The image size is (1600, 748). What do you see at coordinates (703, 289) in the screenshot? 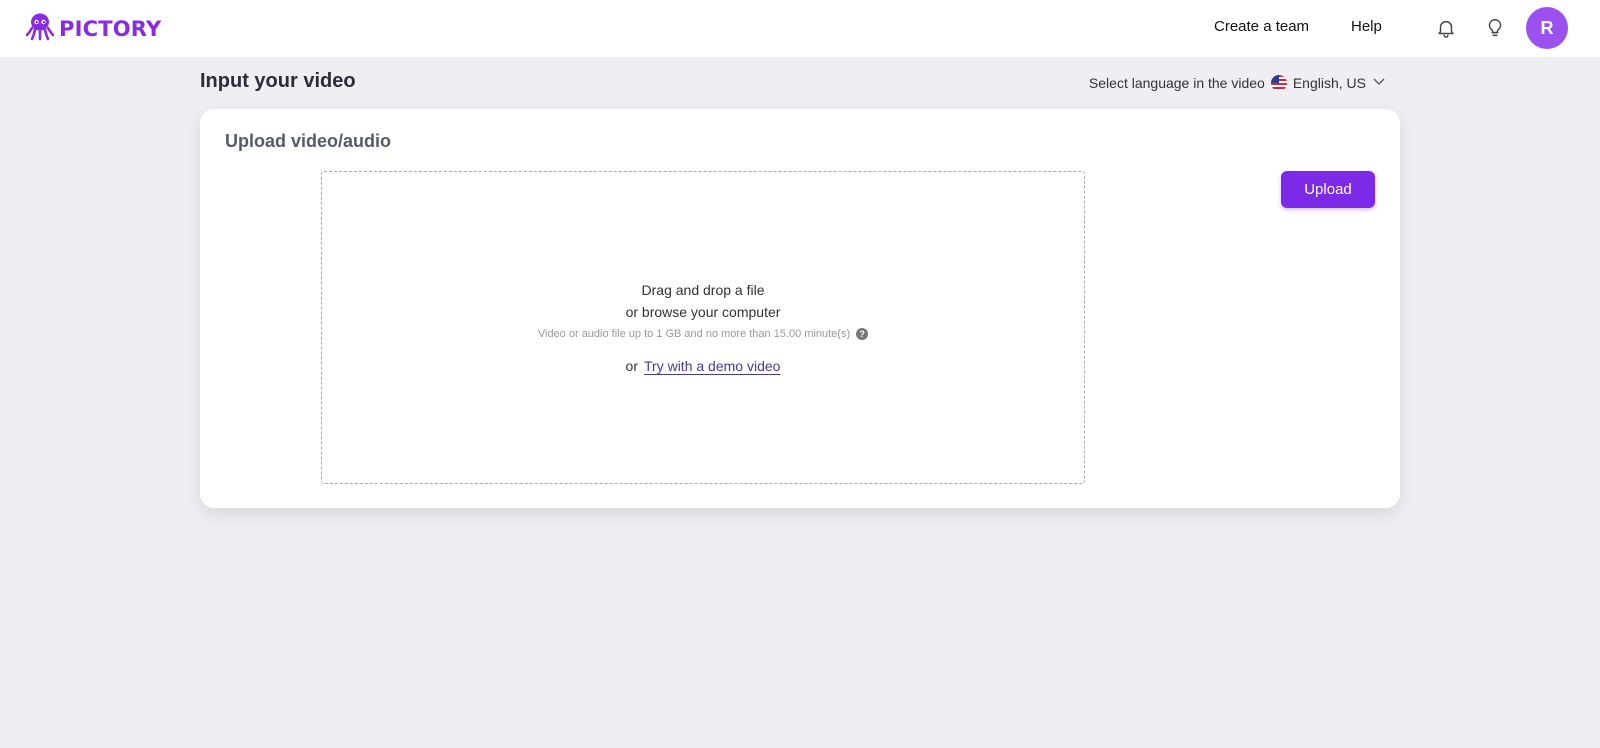
I see `dropzone-primary-text: Drag and drop a file` at bounding box center [703, 289].